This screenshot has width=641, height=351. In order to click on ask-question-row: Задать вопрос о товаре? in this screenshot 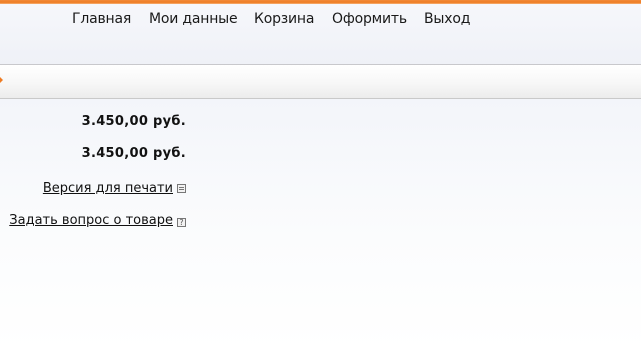, I will do `click(97, 218)`.